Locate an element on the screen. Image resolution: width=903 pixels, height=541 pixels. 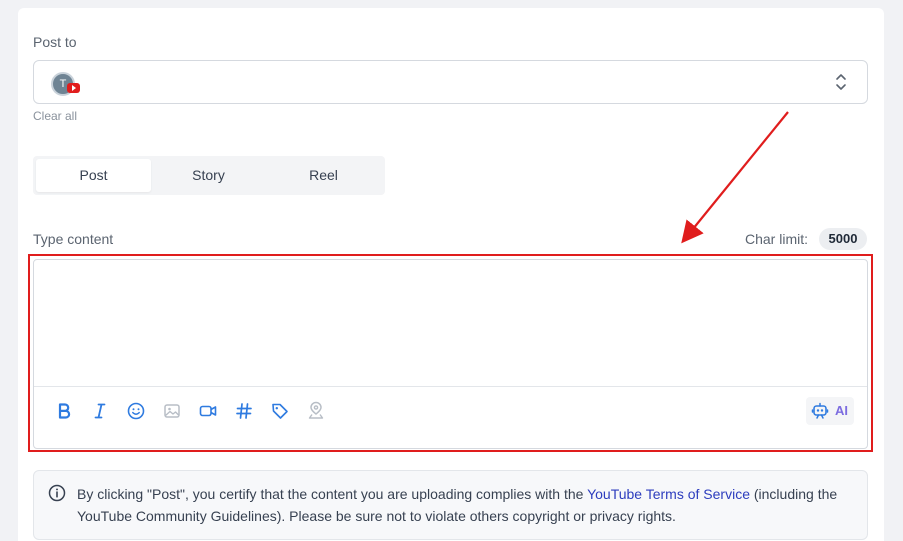
char-limit-label: Char limit: is located at coordinates (777, 239).